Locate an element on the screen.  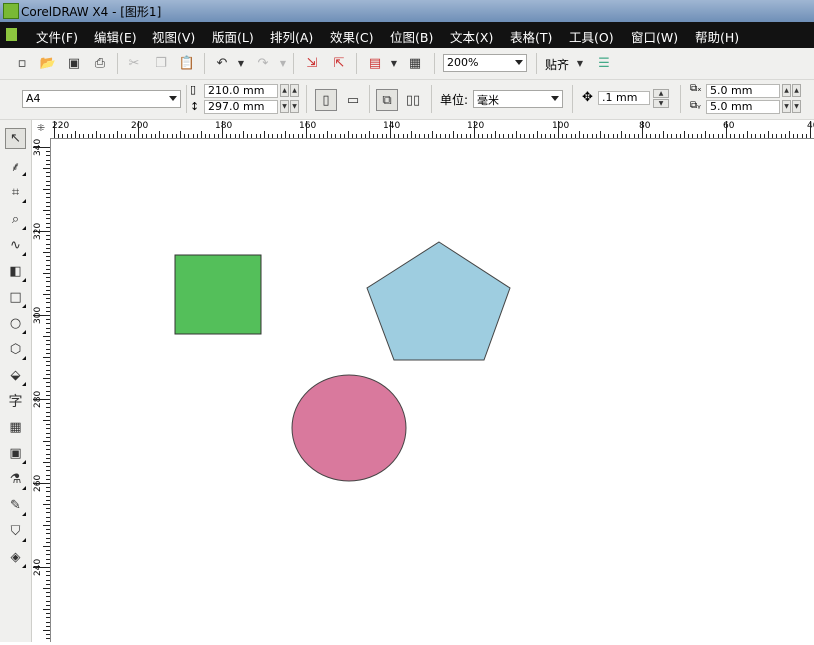
units-select: 毫米 is located at coordinates (518, 99).